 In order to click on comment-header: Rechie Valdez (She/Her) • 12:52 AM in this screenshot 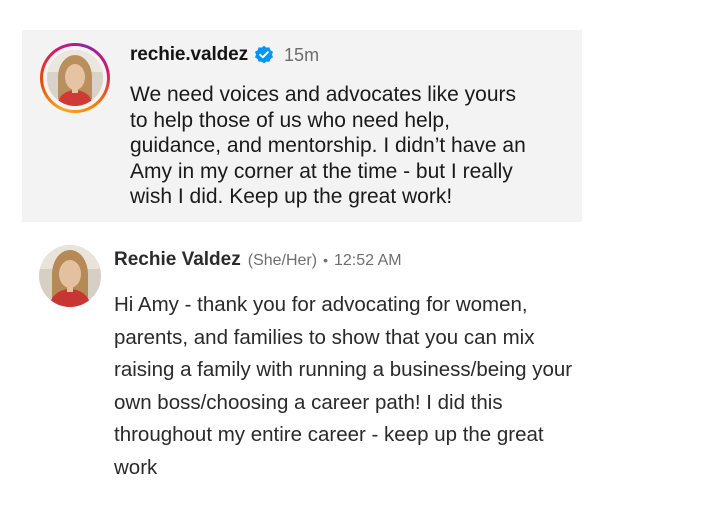, I will do `click(258, 260)`.